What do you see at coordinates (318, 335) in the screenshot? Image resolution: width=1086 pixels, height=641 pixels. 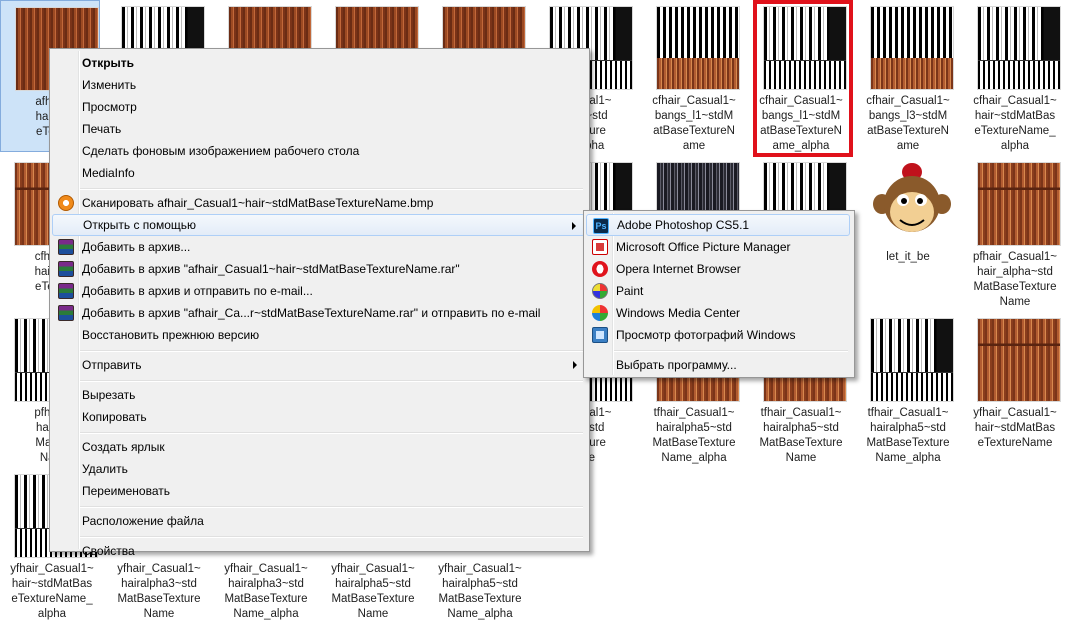 I see `menu-item: Восстановить прежнюю версию` at bounding box center [318, 335].